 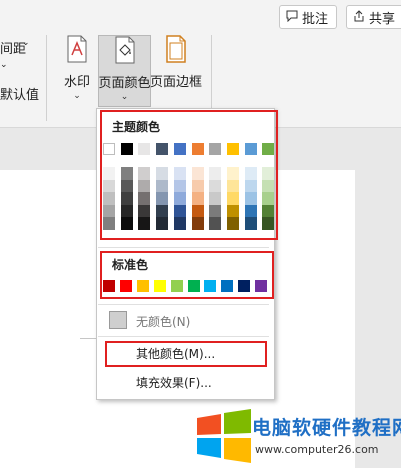 What do you see at coordinates (224, 436) in the screenshot?
I see `windows-logo-icon` at bounding box center [224, 436].